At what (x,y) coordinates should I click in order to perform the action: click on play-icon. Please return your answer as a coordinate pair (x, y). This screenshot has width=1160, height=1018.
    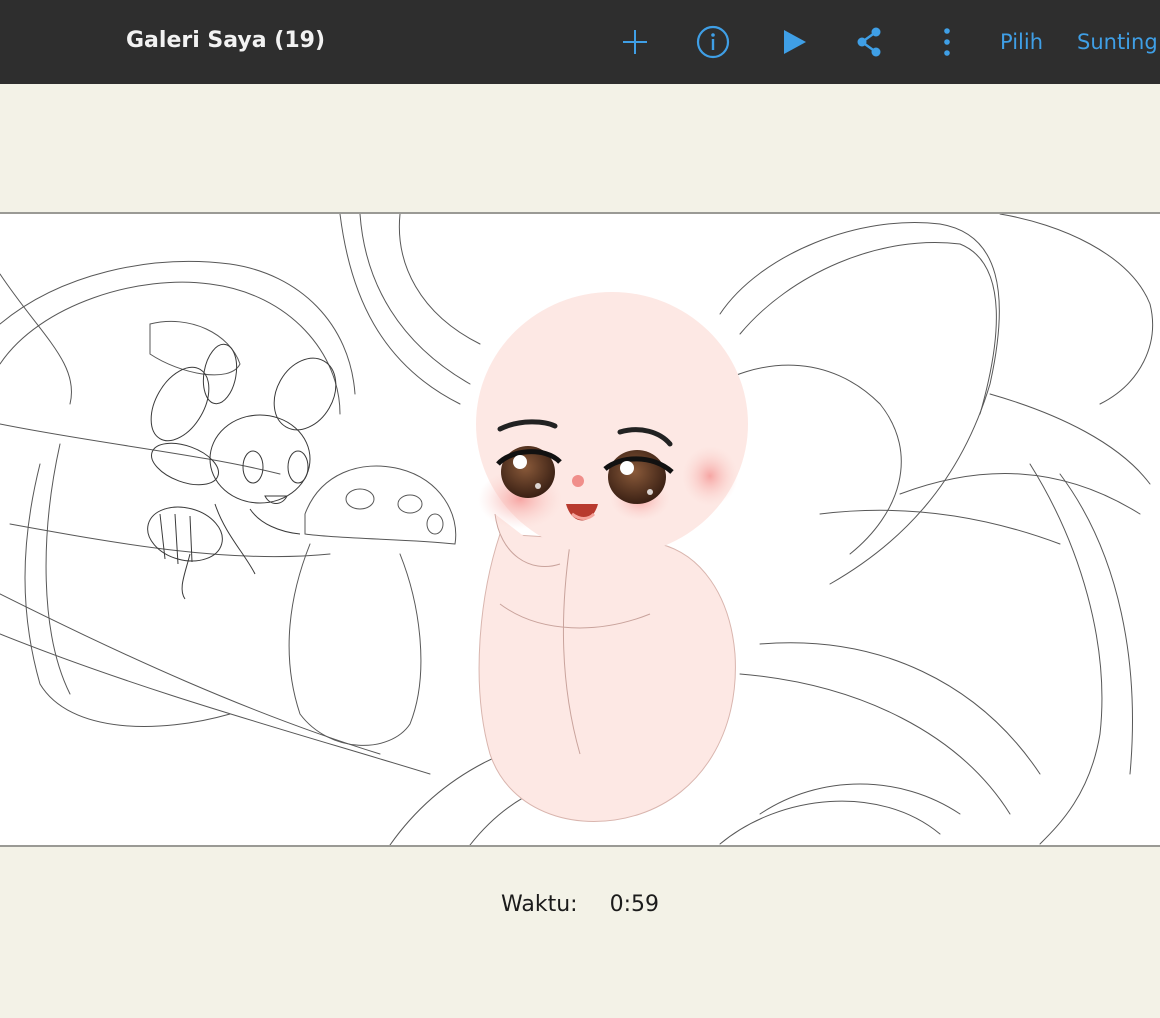
    Looking at the image, I should click on (795, 42).